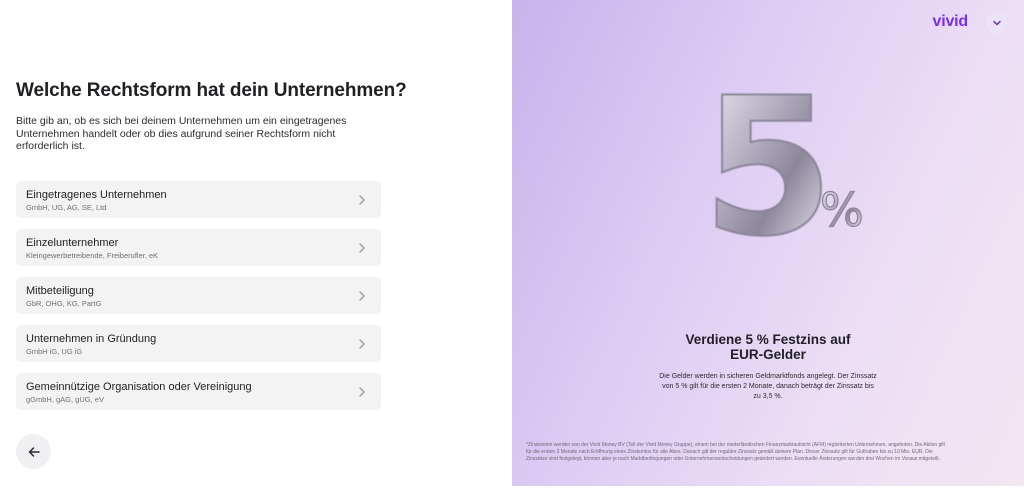  What do you see at coordinates (768, 173) in the screenshot?
I see `balloon-number: 5` at bounding box center [768, 173].